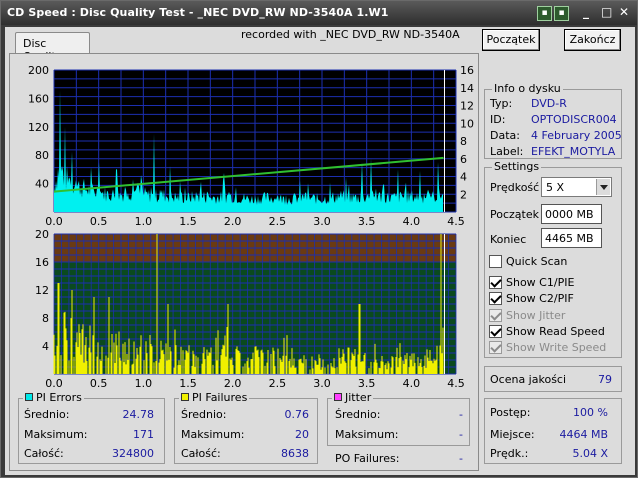 The width and height of the screenshot is (638, 478). What do you see at coordinates (501, 103) in the screenshot?
I see `disc-type-label: Typ:` at bounding box center [501, 103].